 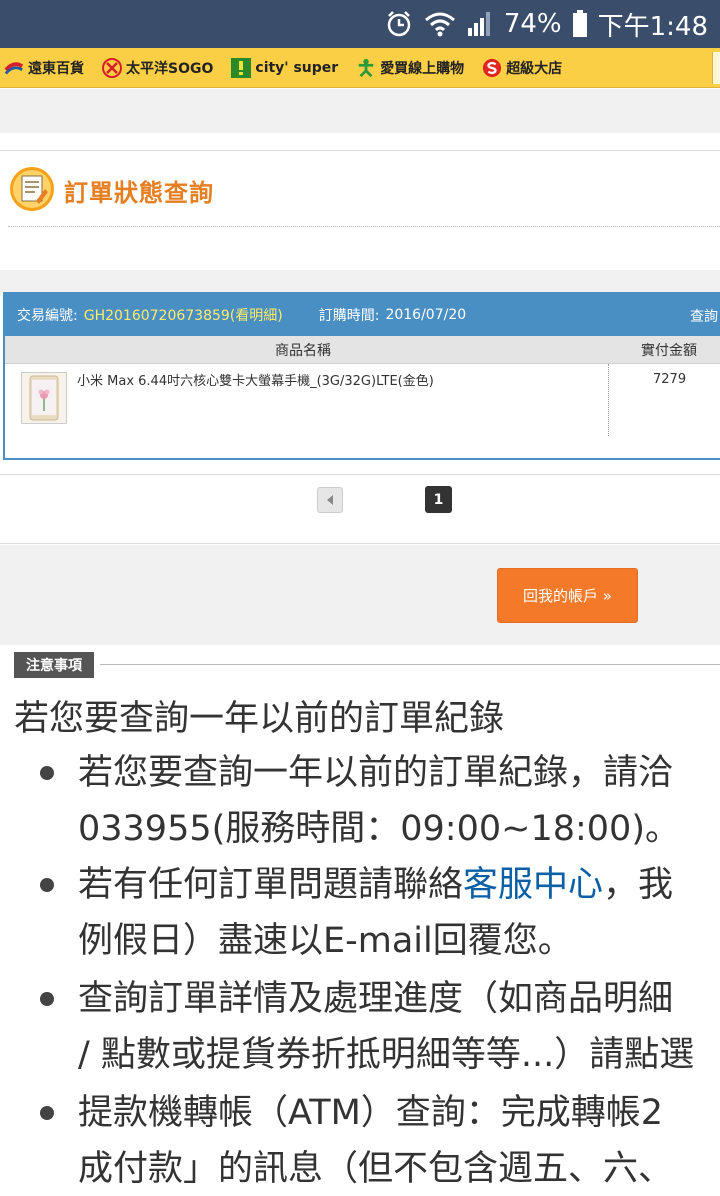 I want to click on store-link-sogo: 太平洋SOGO, so click(x=157, y=67).